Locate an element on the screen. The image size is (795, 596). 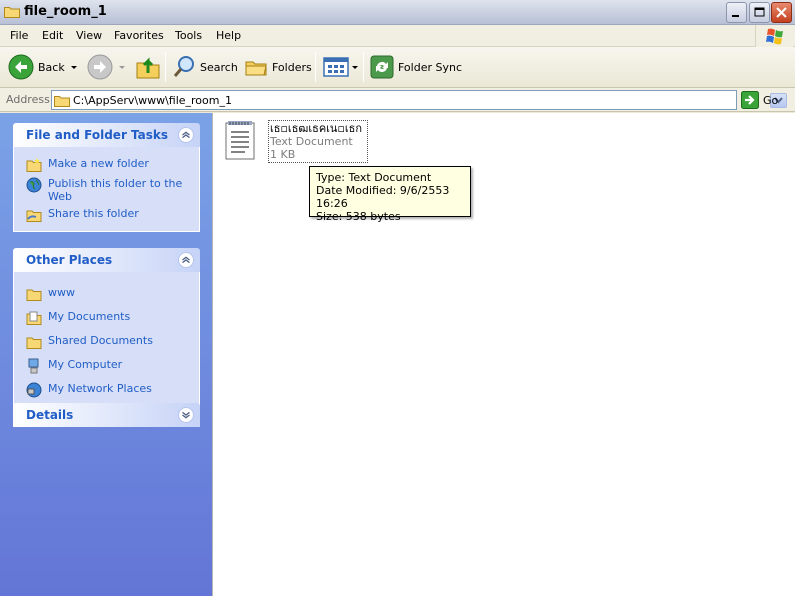
file-type: Text Document is located at coordinates (311, 141).